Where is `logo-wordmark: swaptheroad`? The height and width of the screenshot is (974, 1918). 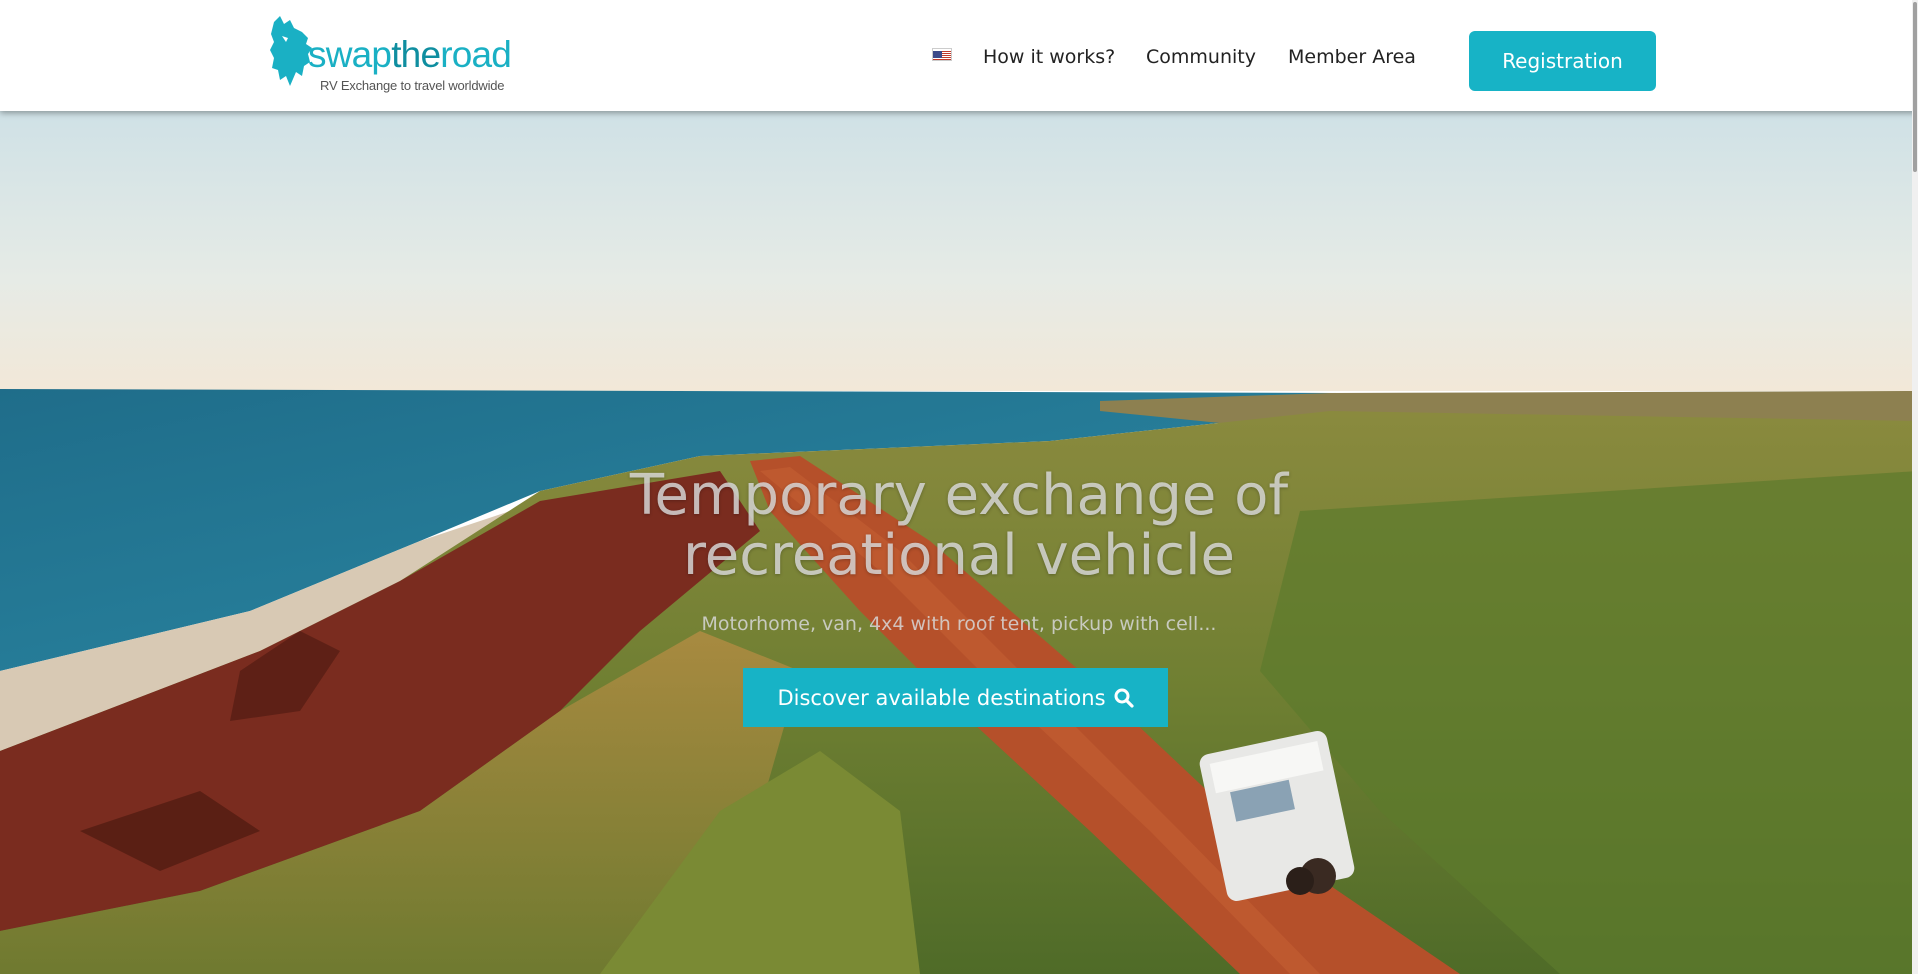
logo-wordmark: swaptheroad is located at coordinates (410, 54).